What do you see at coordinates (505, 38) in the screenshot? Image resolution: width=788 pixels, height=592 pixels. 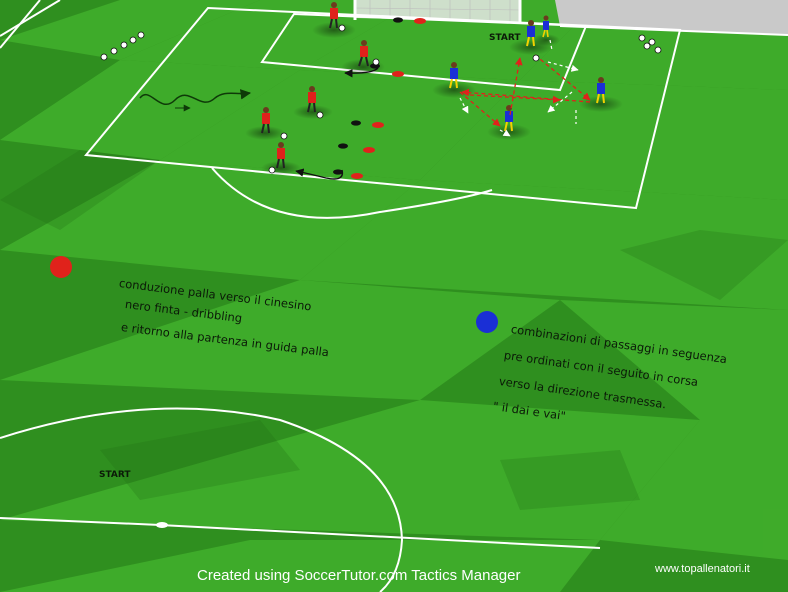 I see `start-label-top: START` at bounding box center [505, 38].